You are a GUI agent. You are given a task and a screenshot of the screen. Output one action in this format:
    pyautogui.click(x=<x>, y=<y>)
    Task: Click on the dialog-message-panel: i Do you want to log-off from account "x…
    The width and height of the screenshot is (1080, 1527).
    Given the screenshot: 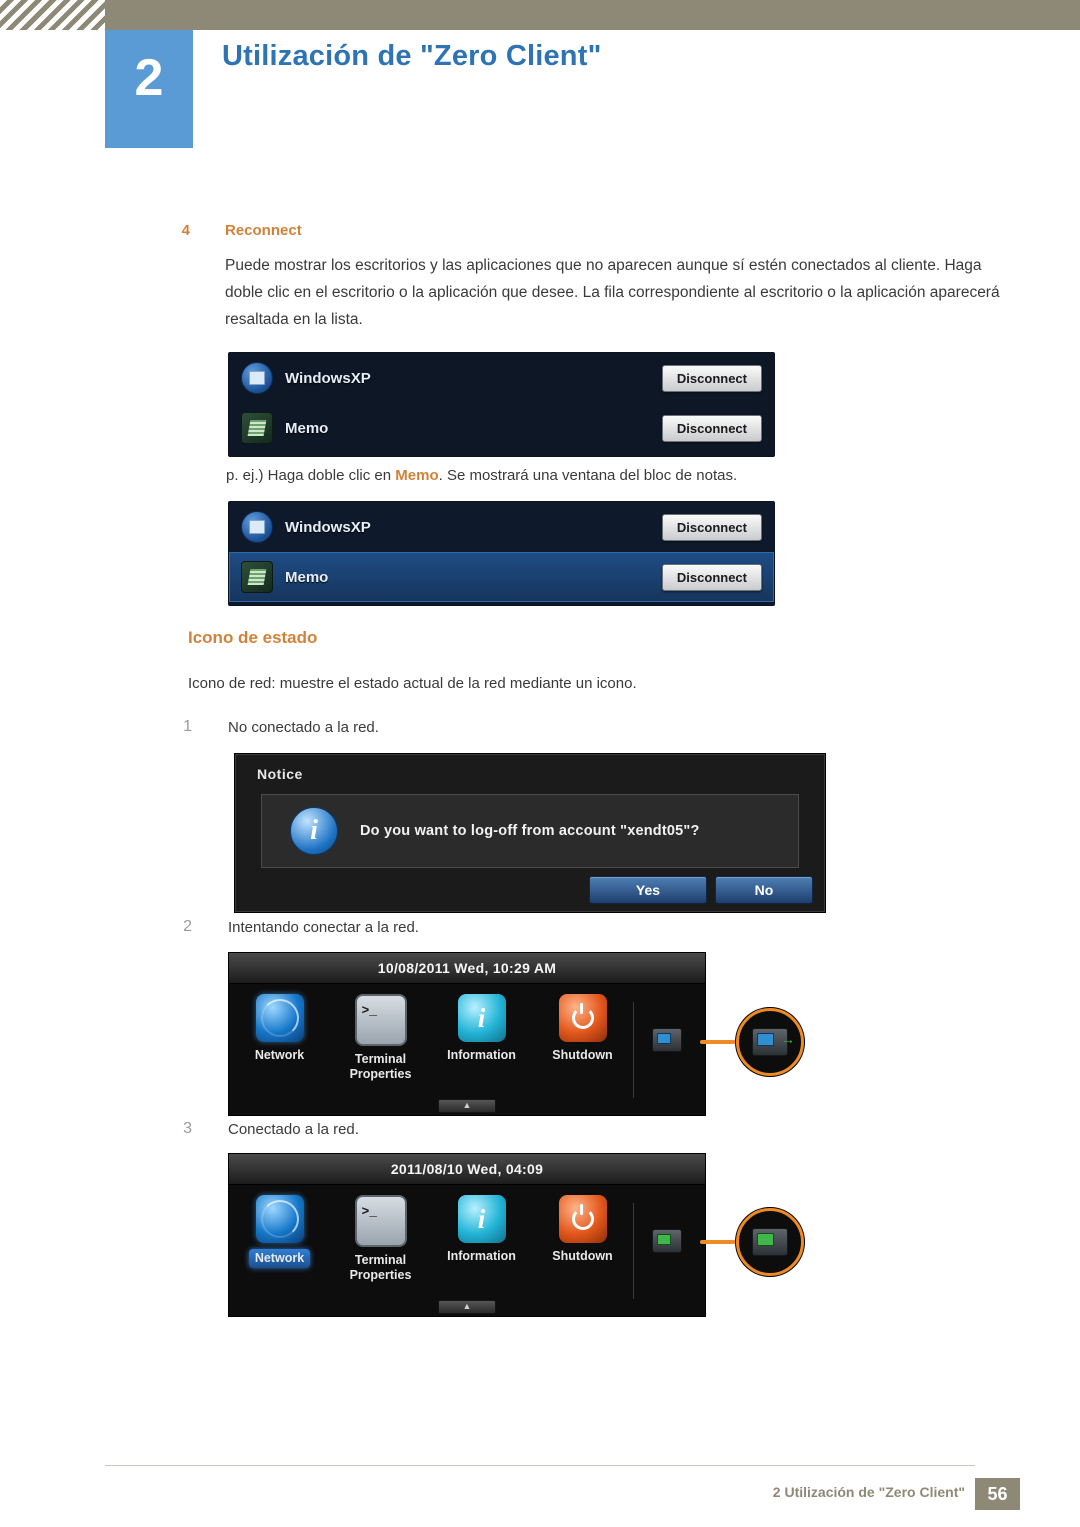 What is the action you would take?
    pyautogui.click(x=530, y=831)
    